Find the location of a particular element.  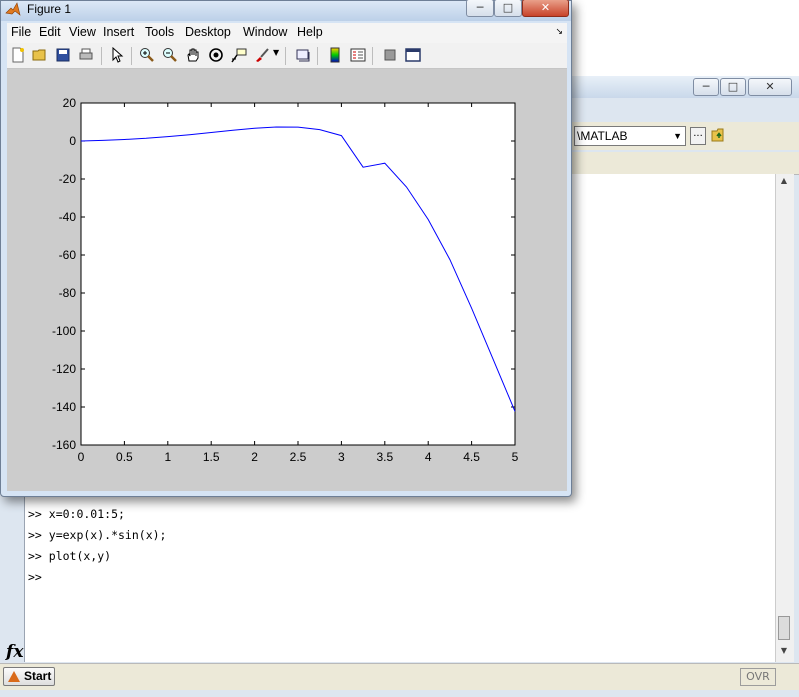

figure-titlebar: Figure 1 ─ □ ✕ is located at coordinates (286, 10).